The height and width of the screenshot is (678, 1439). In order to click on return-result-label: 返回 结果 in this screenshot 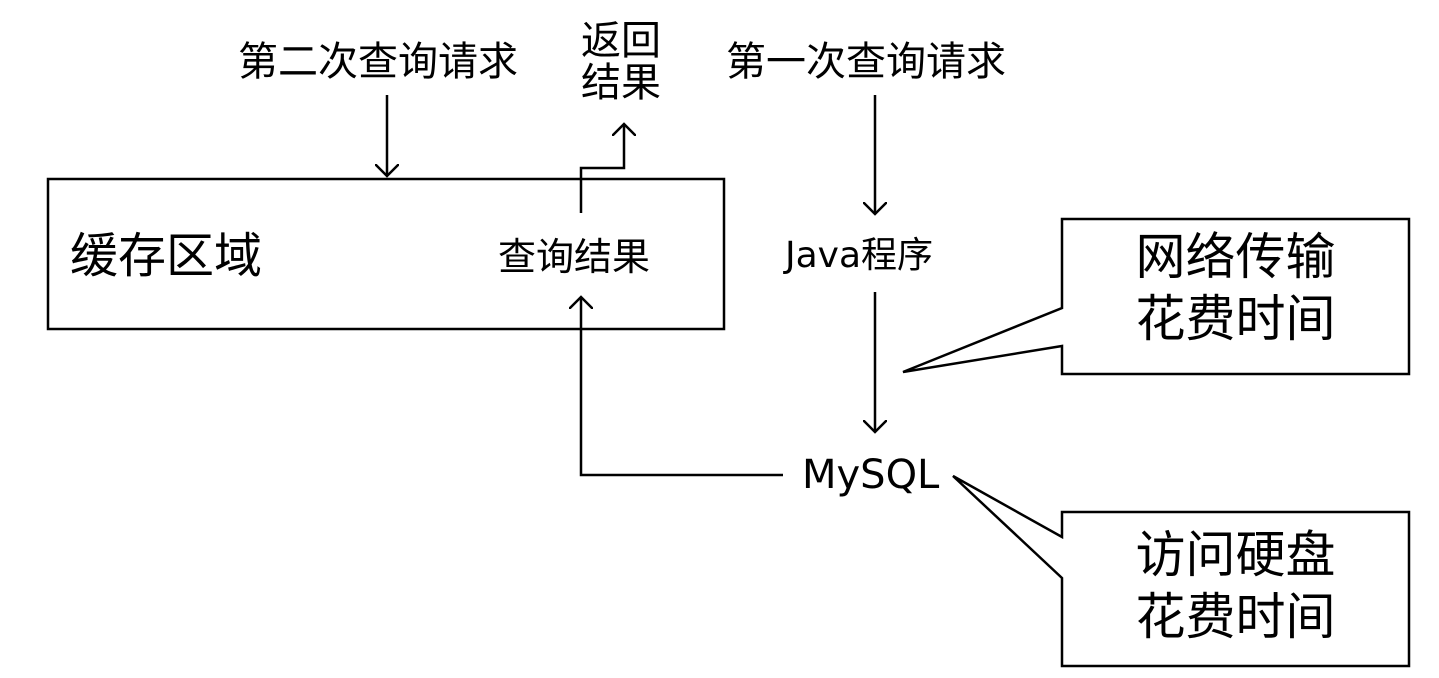, I will do `click(621, 62)`.